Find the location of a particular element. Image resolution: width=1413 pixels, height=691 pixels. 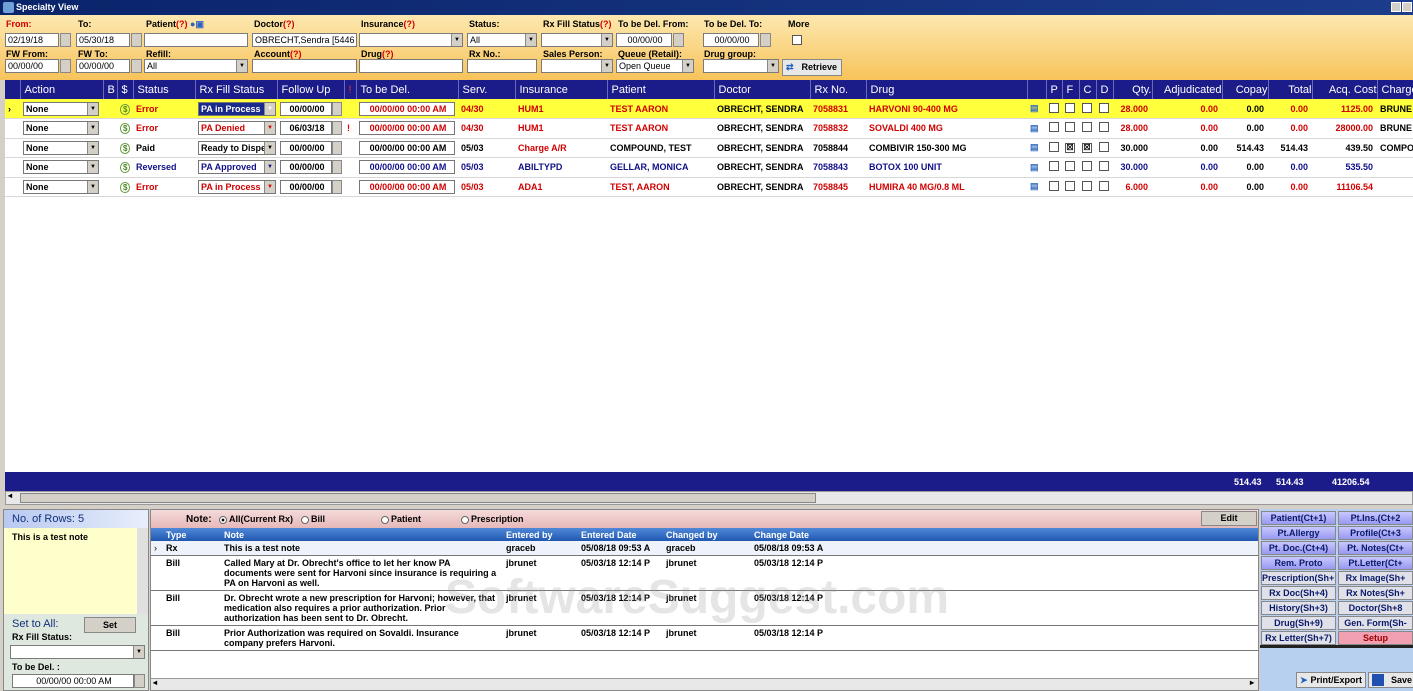

action-button: Pt.Ins.(Ct+2 is located at coordinates (1375, 518).